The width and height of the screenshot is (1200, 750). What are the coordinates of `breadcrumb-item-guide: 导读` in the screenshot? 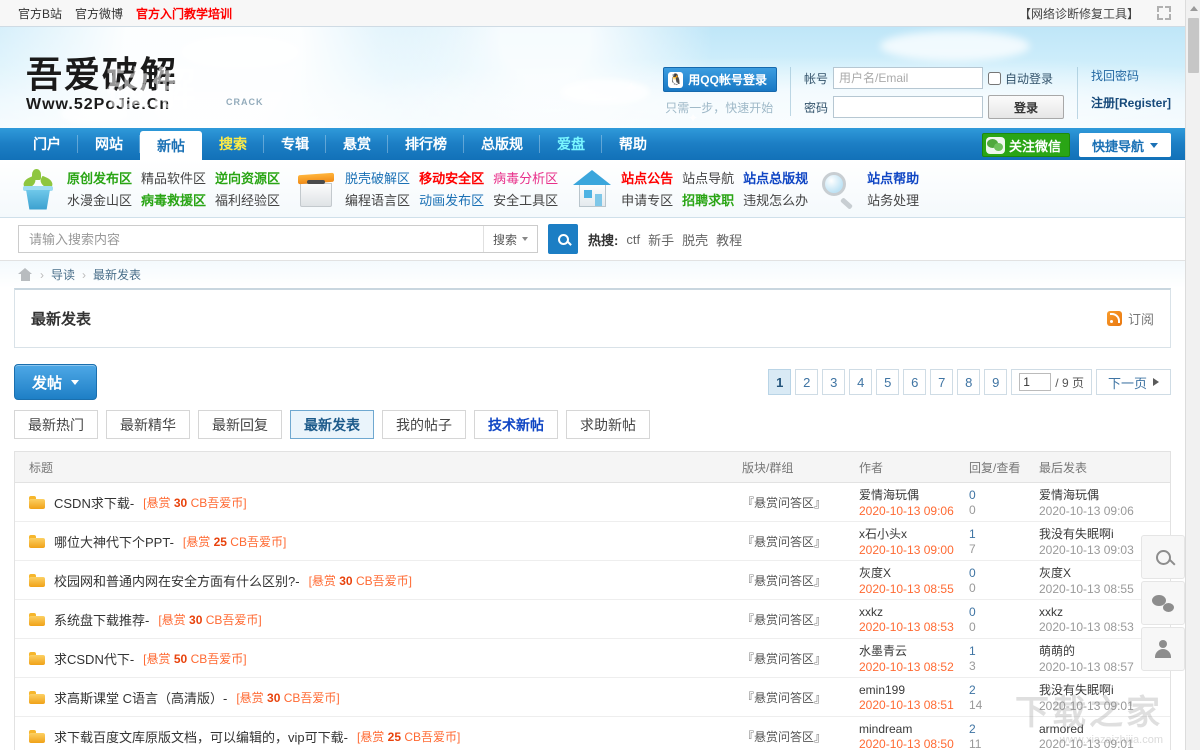 It's located at (63, 274).